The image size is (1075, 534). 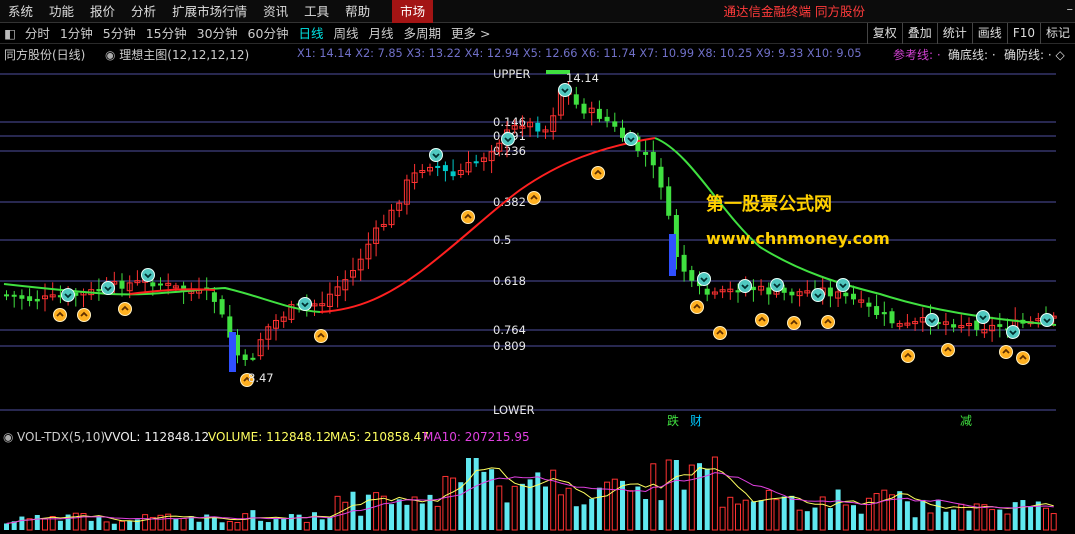 I want to click on marker-die: 跌, so click(x=673, y=420).